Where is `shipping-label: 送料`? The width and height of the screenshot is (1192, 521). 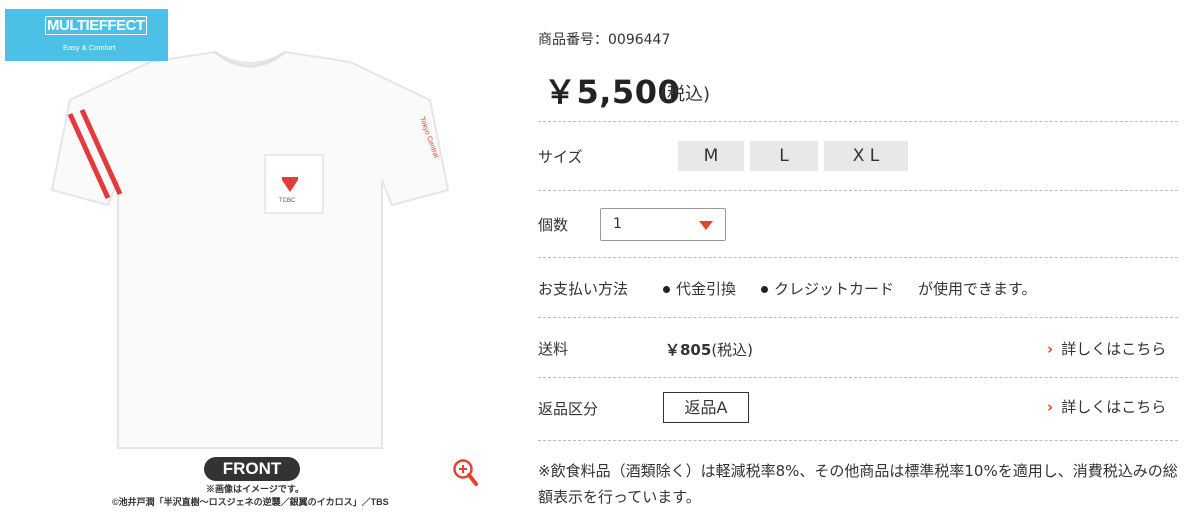 shipping-label: 送料 is located at coordinates (553, 349).